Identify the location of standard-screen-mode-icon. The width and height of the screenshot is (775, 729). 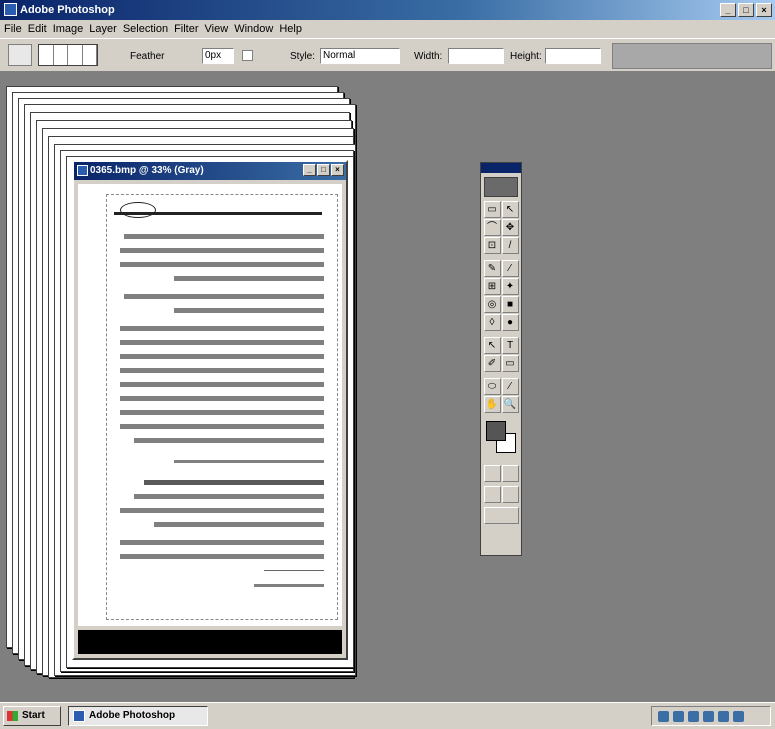
(492, 494).